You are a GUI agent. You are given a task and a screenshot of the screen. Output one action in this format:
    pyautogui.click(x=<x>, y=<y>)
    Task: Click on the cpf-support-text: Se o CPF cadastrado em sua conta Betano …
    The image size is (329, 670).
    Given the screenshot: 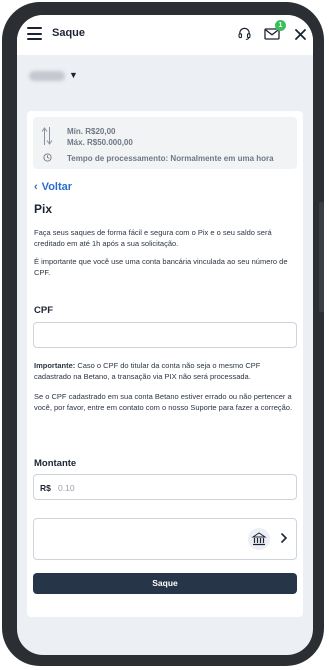 What is the action you would take?
    pyautogui.click(x=163, y=402)
    